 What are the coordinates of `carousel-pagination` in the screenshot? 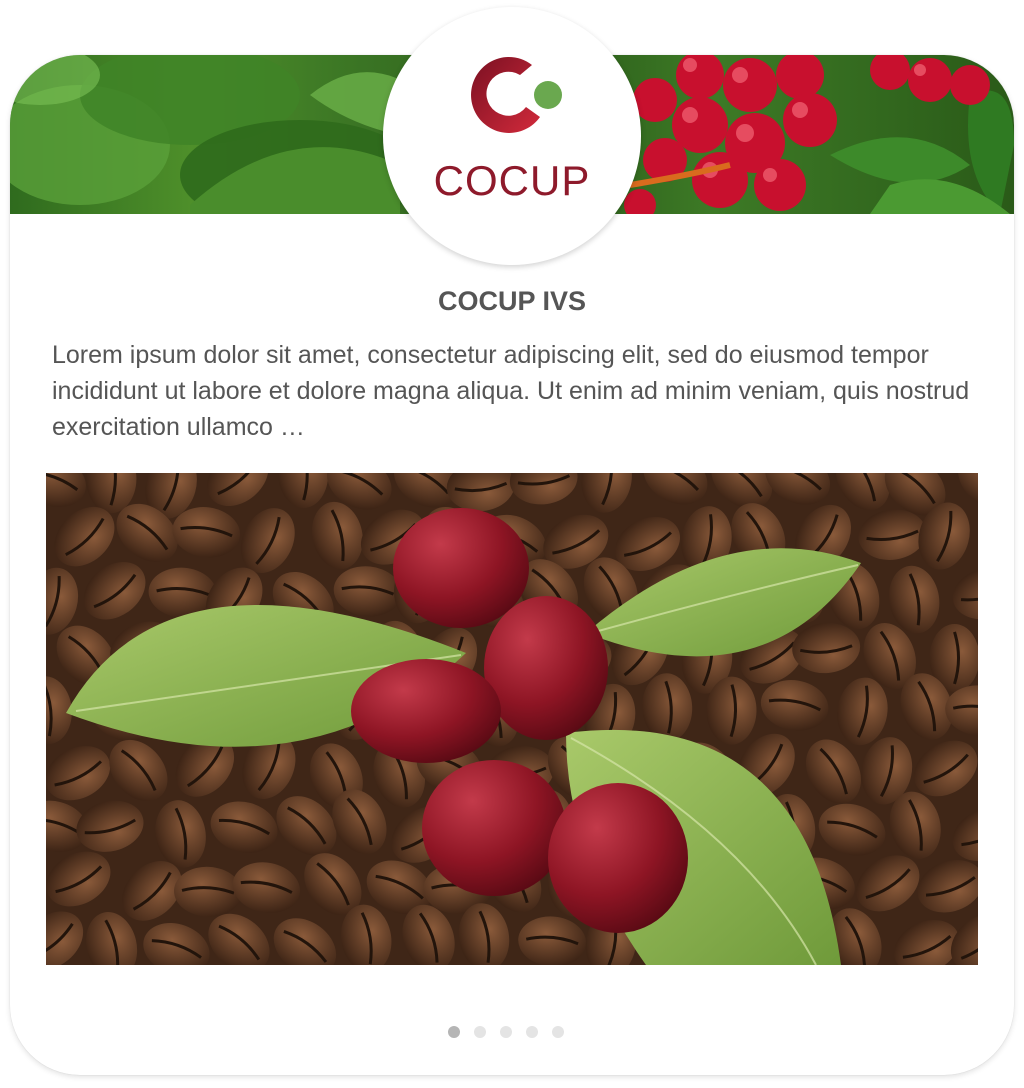 It's located at (506, 1032).